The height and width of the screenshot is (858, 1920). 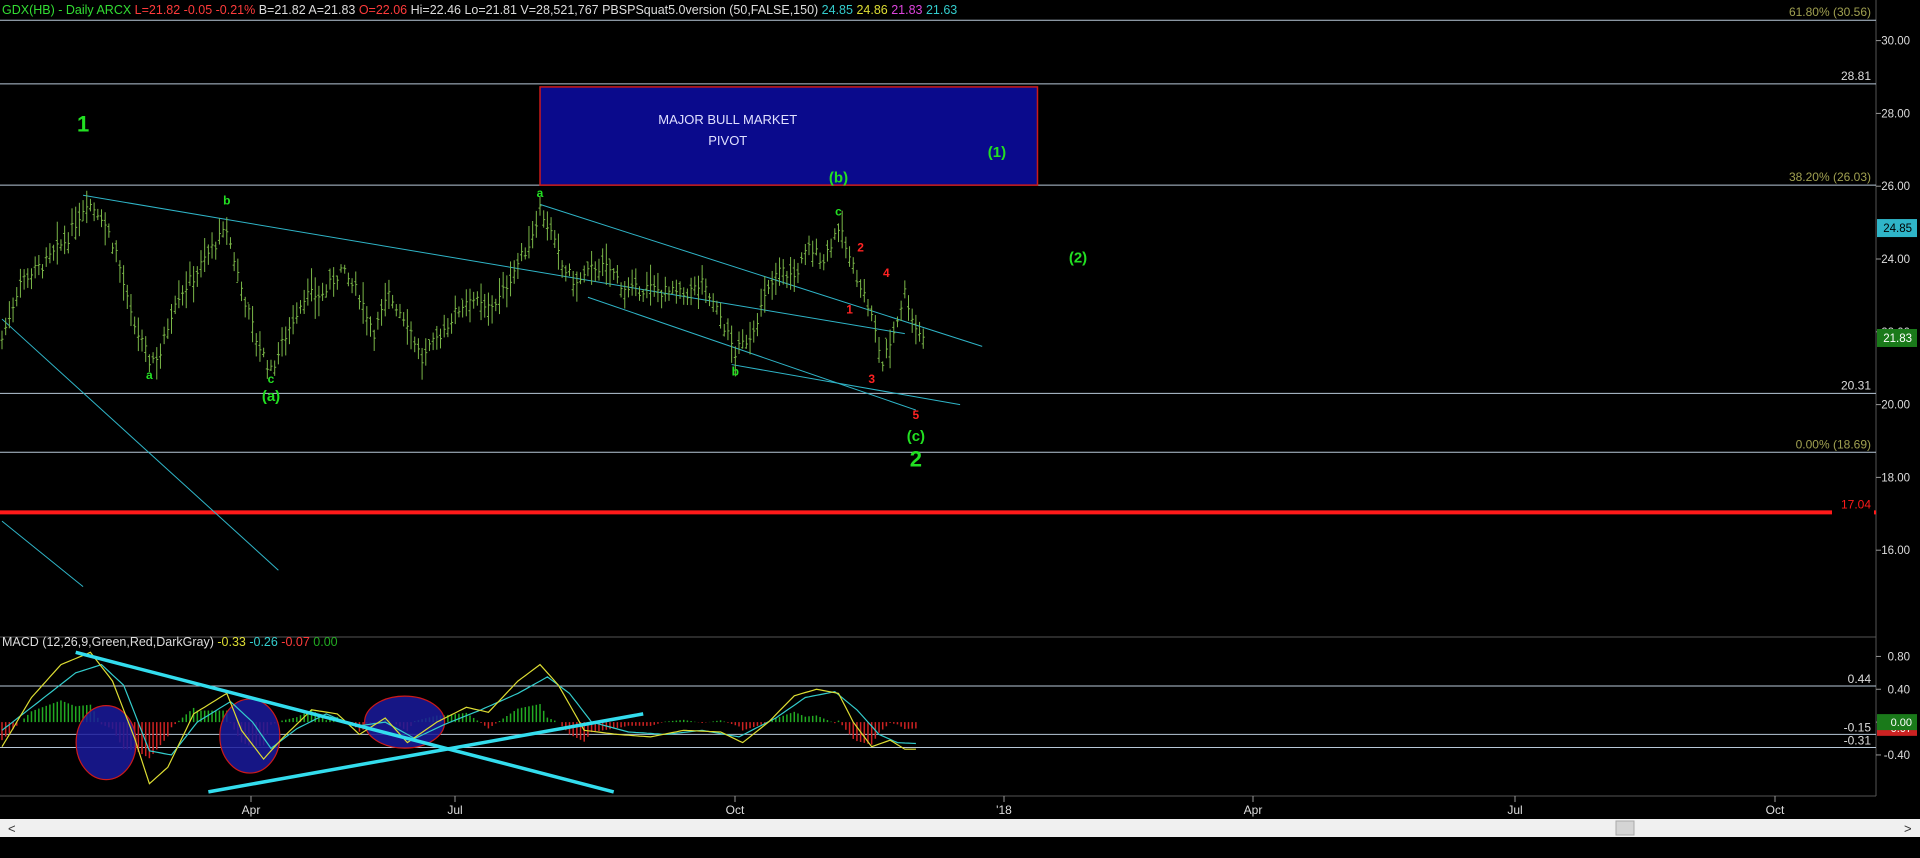 What do you see at coordinates (1858, 727) in the screenshot?
I see `macd-level-label: -0.15` at bounding box center [1858, 727].